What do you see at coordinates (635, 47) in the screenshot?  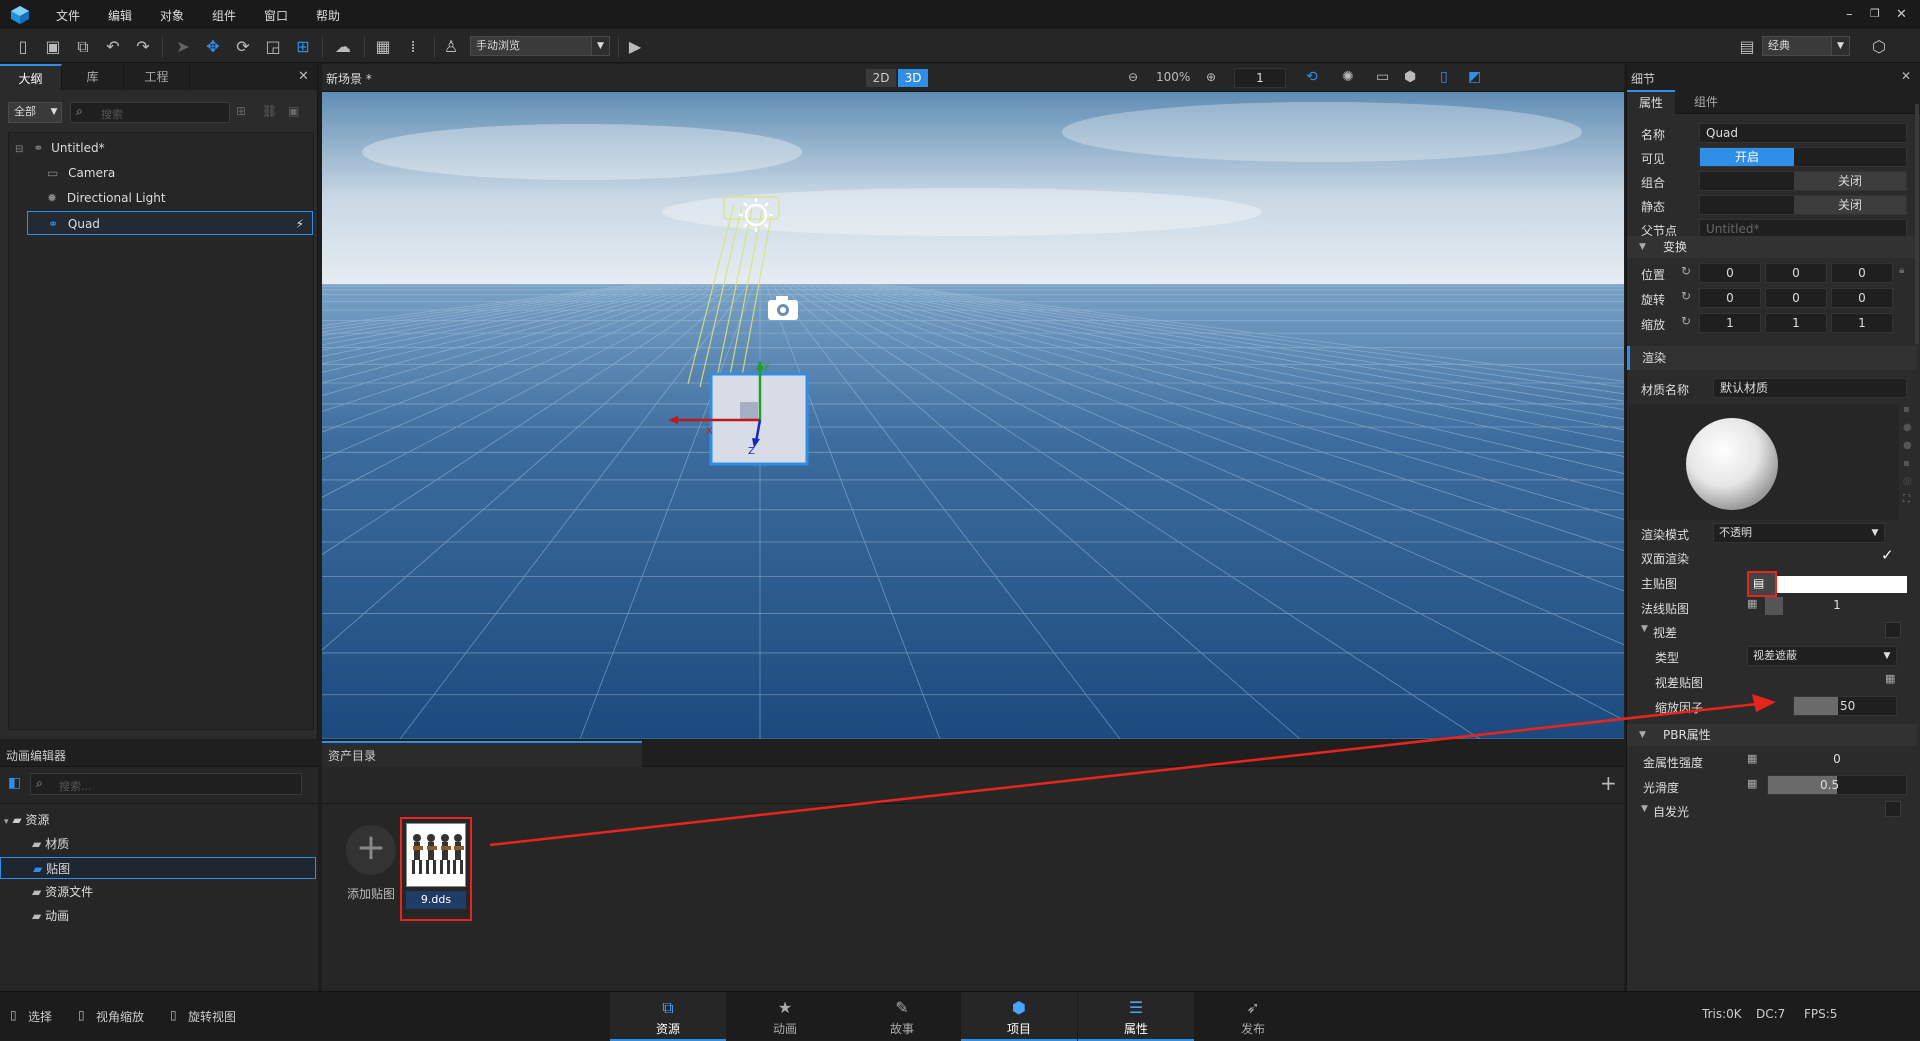 I see `play-icon: ▶` at bounding box center [635, 47].